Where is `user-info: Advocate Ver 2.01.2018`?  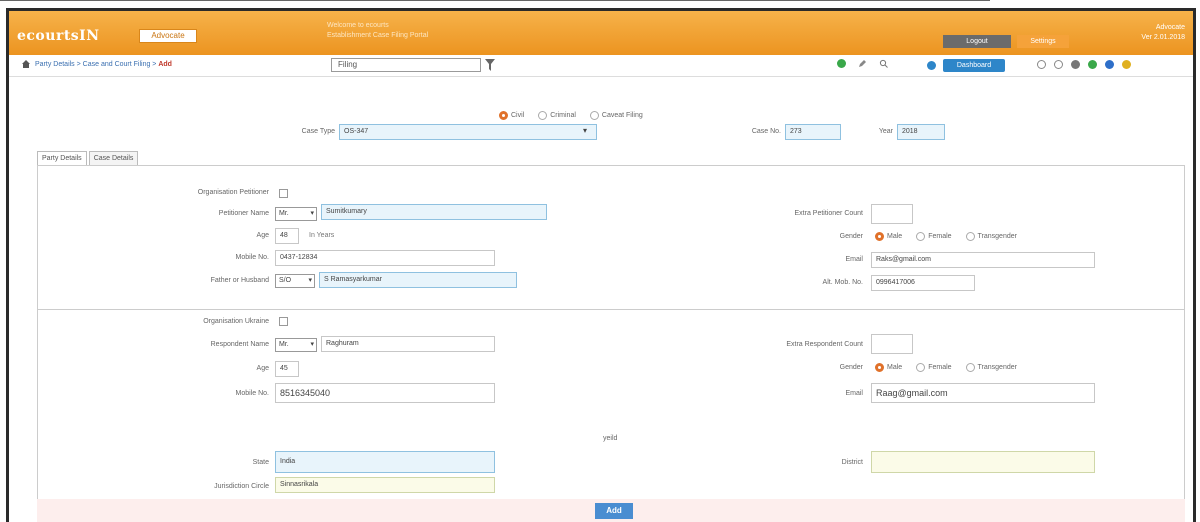 user-info: Advocate Ver 2.01.2018 is located at coordinates (1143, 33).